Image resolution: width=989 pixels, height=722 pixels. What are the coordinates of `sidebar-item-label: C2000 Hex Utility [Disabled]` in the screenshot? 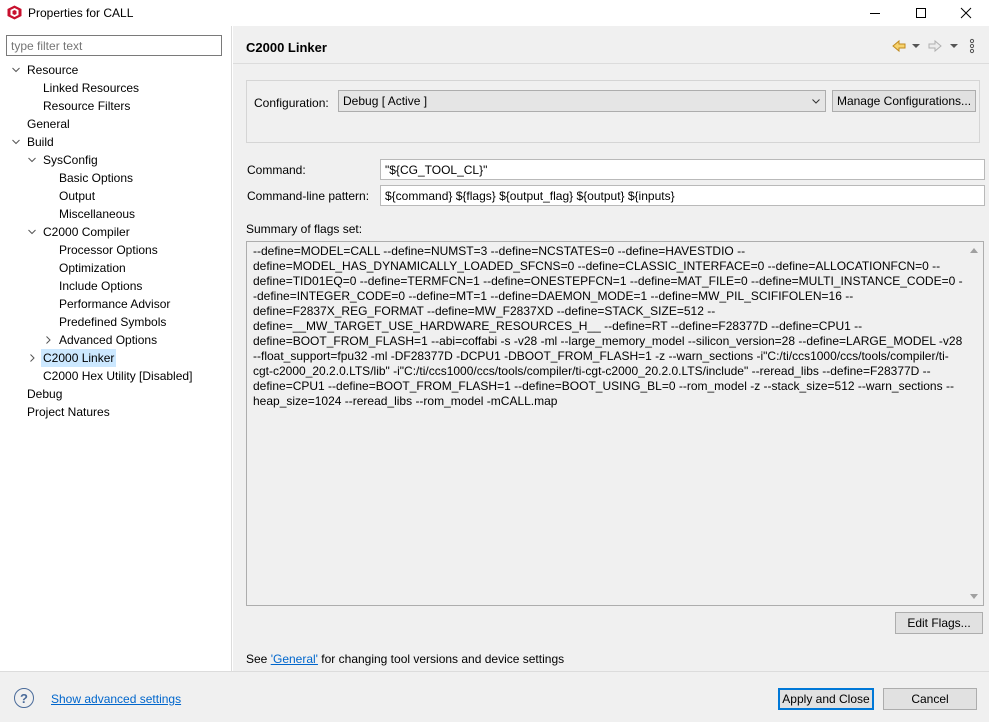 It's located at (118, 376).